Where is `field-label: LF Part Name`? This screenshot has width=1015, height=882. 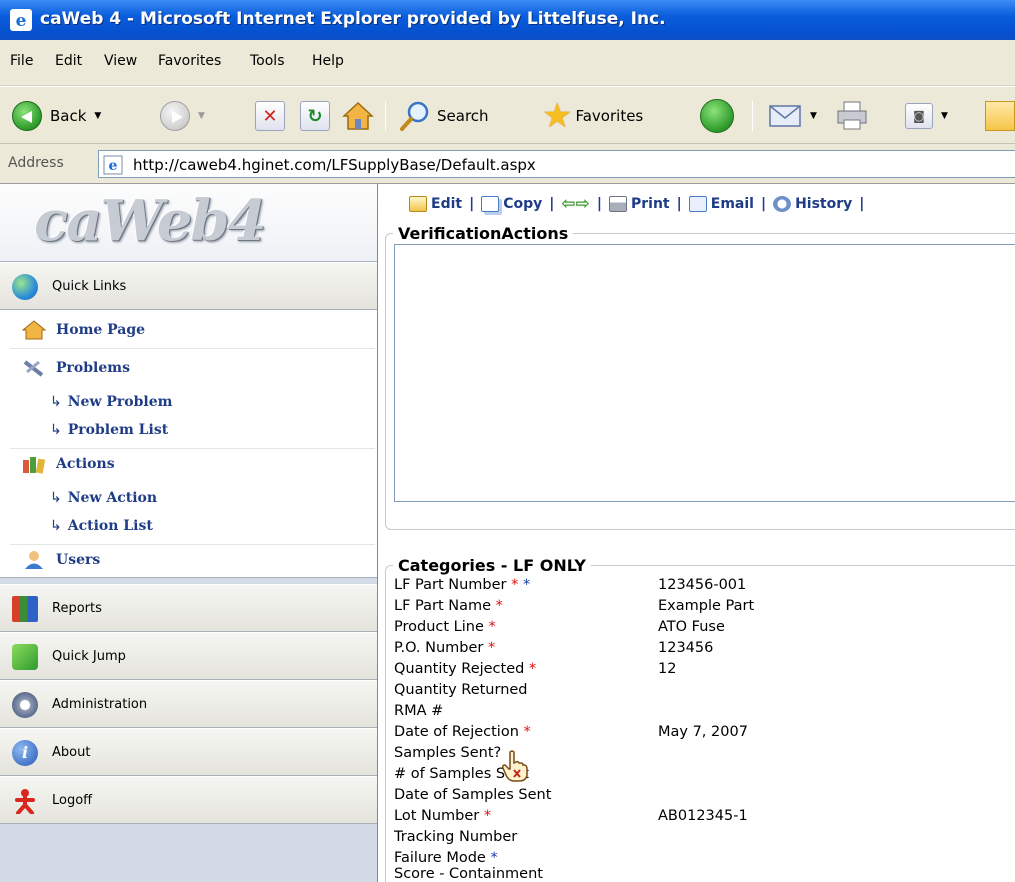
field-label: LF Part Name is located at coordinates (443, 606).